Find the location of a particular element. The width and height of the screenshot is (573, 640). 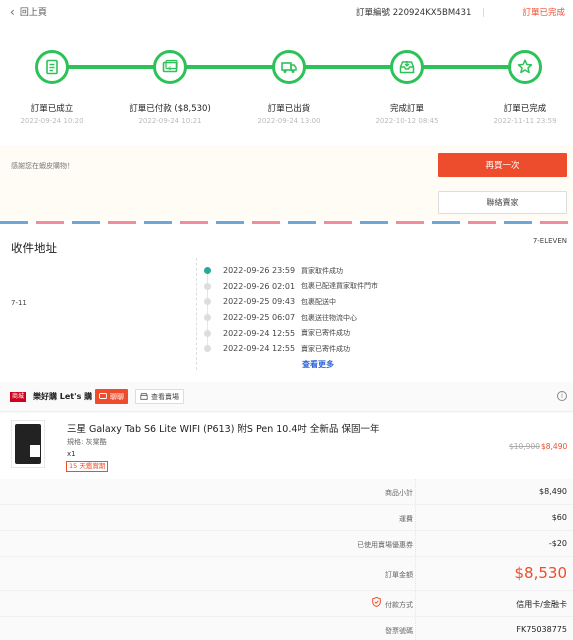

tracking-time: 2022-09-26 02:01 is located at coordinates (259, 286).